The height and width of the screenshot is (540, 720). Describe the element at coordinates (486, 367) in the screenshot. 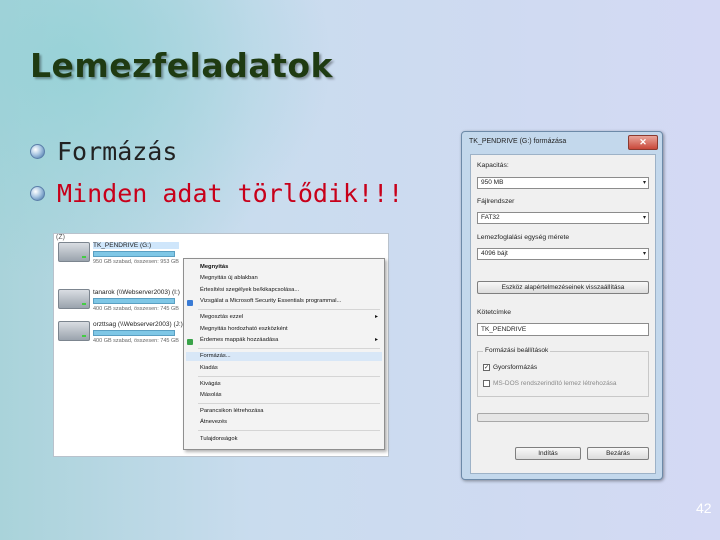

I see `quick-format-checkbox: ✓` at that location.